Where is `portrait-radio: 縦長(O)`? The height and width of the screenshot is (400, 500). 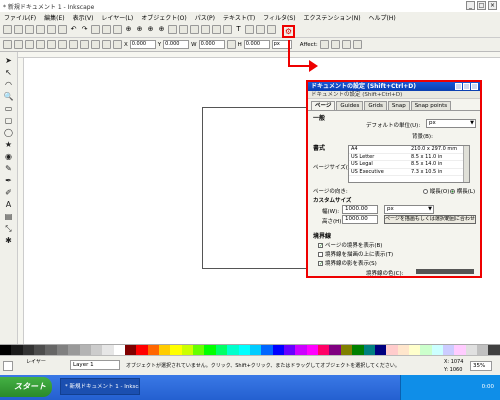
portrait-radio: 縦長(O) is located at coordinates (436, 191).